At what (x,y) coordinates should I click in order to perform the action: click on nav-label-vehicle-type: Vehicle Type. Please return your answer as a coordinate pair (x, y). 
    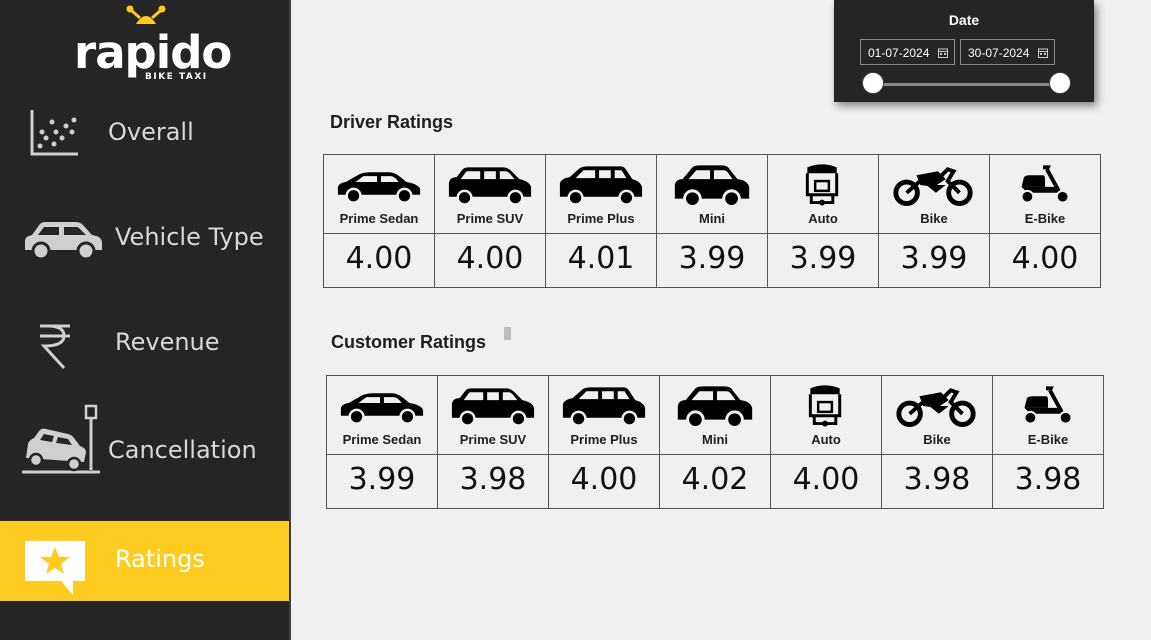
    Looking at the image, I should click on (189, 237).